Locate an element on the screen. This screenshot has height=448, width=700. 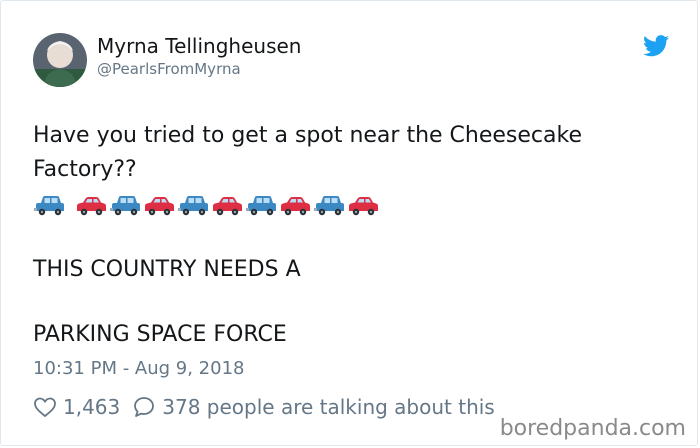
like-count: 1,463 is located at coordinates (91, 407).